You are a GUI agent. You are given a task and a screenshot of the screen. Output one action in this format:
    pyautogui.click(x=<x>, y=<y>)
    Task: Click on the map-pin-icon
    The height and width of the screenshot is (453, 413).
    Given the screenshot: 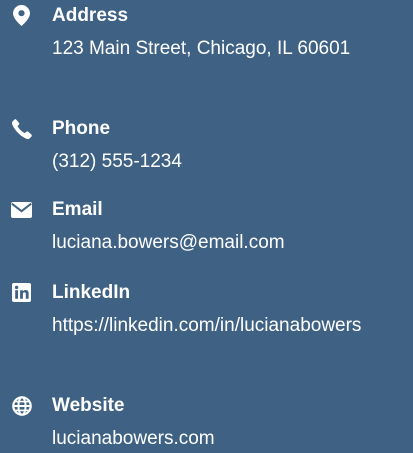 What is the action you would take?
    pyautogui.click(x=21, y=15)
    